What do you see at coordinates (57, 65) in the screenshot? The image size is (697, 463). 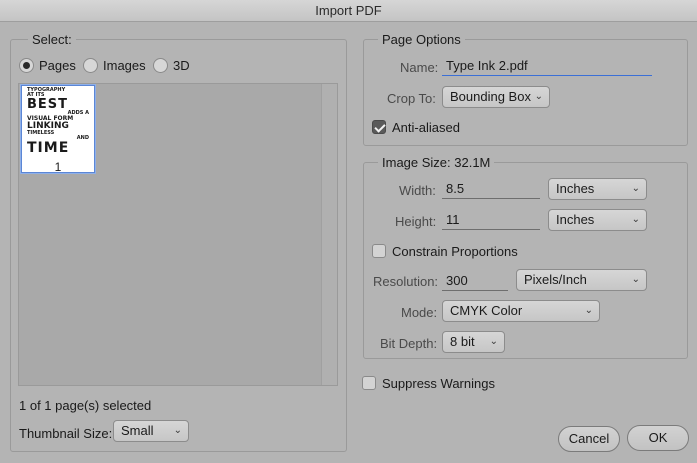 I see `pages-radio-label: Pages` at bounding box center [57, 65].